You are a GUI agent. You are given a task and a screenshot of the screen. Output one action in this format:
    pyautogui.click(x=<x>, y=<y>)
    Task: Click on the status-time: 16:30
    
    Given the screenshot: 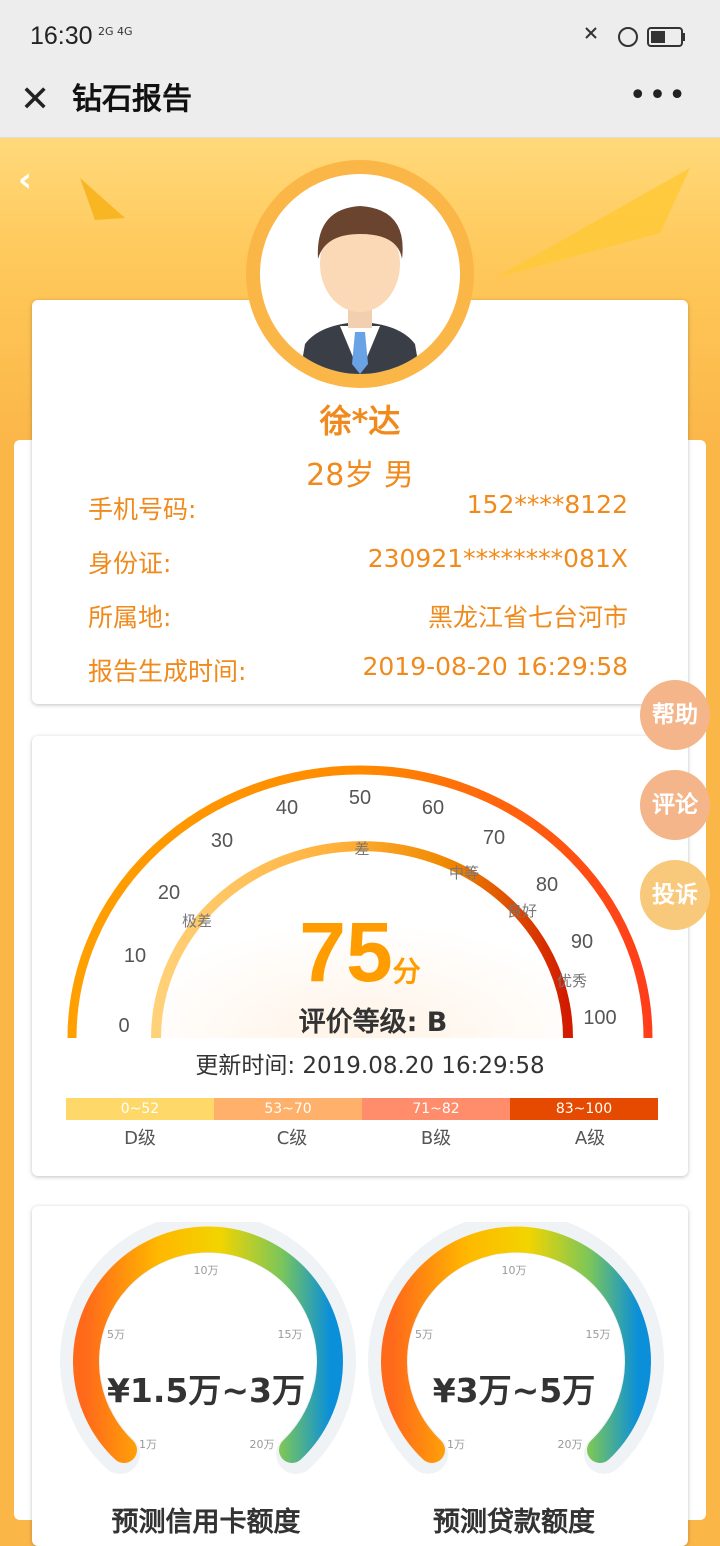 What is the action you would take?
    pyautogui.click(x=61, y=36)
    